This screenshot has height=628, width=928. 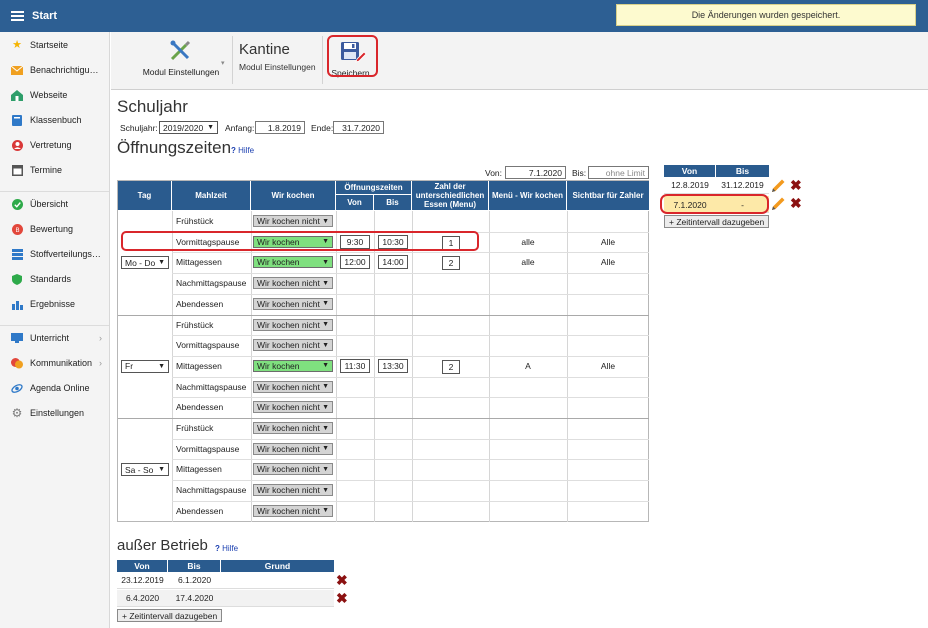 I want to click on sidebar-item-termine: Termine, so click(x=54, y=170).